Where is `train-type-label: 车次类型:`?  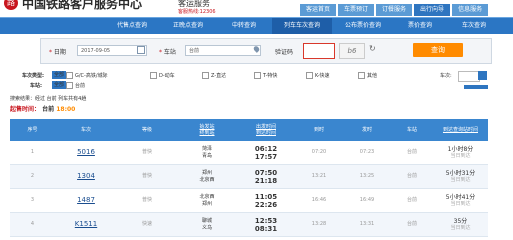
train-type-label: 车次类型: is located at coordinates (33, 76).